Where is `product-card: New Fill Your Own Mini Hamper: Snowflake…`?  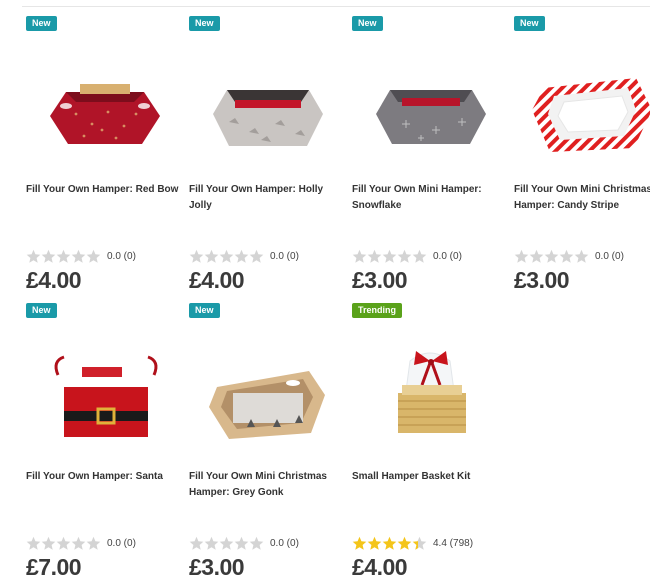 product-card: New Fill Your Own Mini Hamper: Snowflake… is located at coordinates (431, 158).